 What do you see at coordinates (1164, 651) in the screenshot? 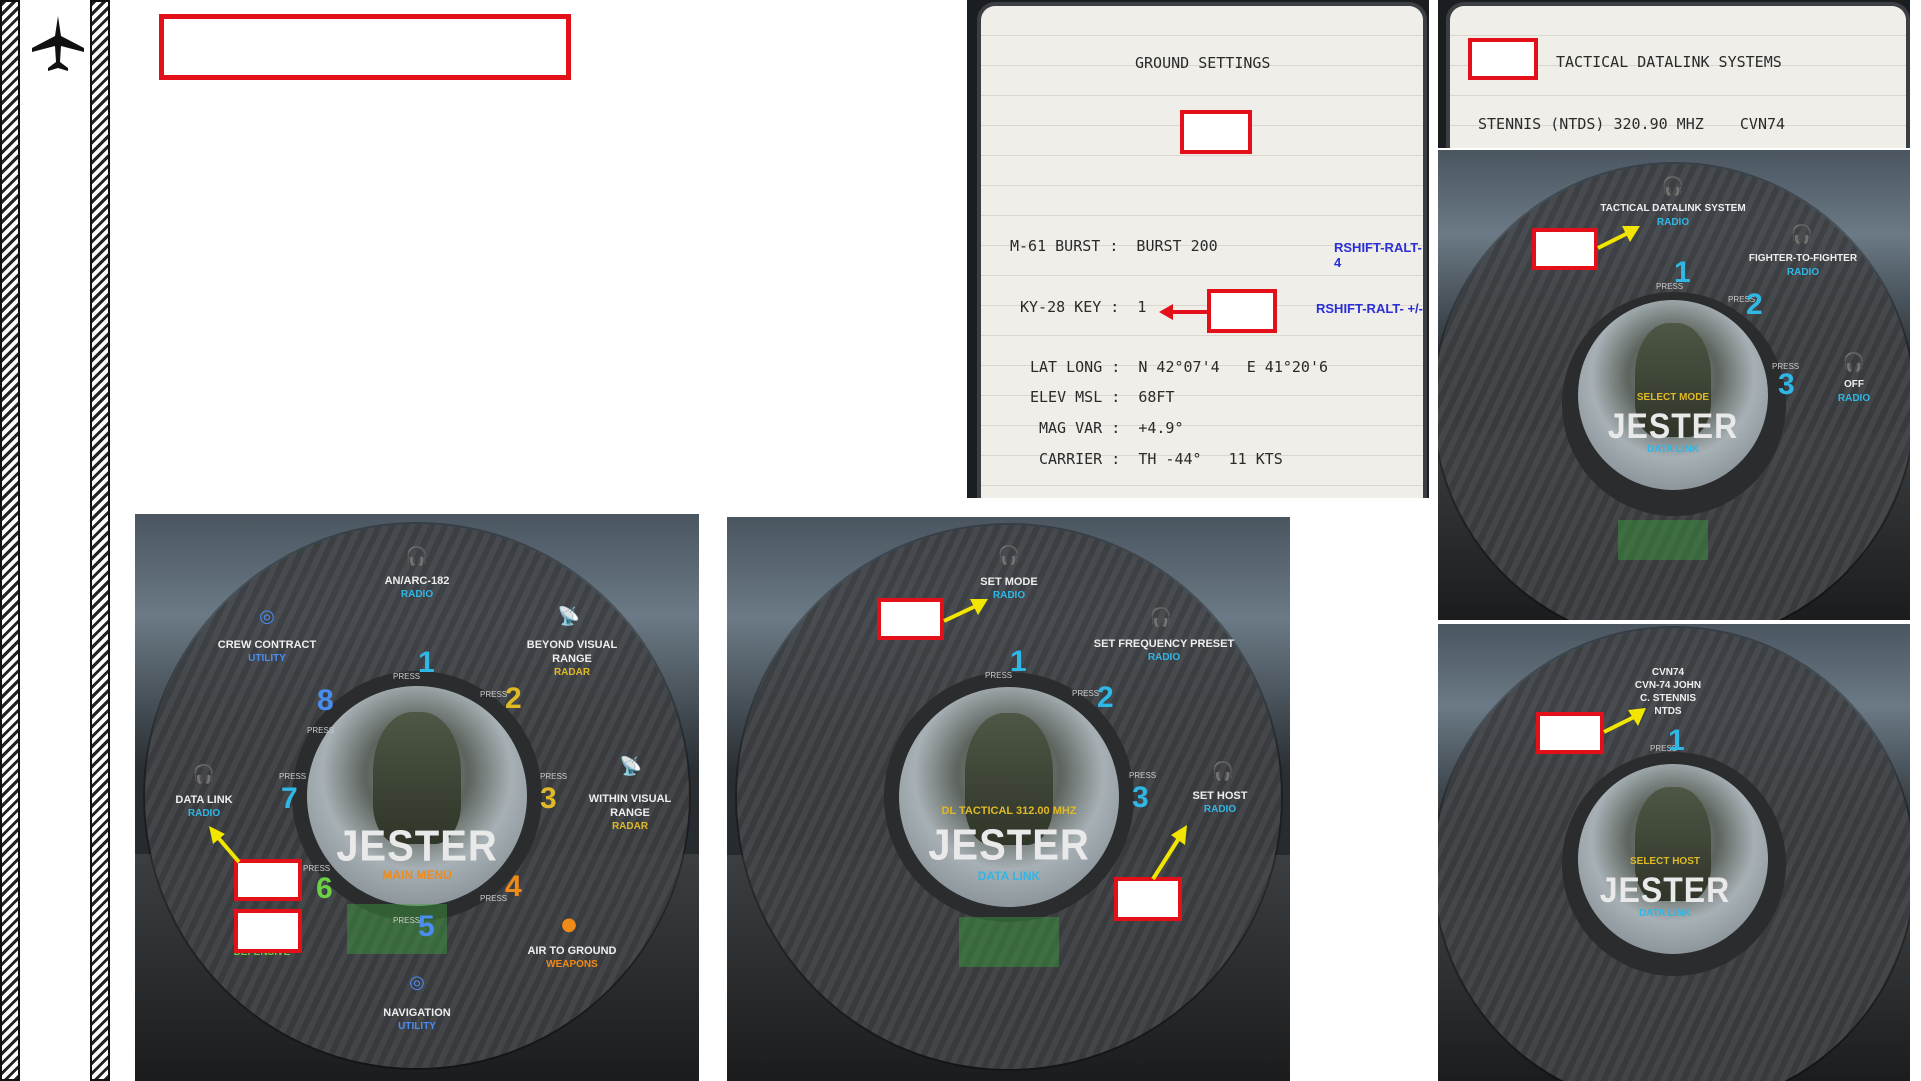
I see `menu-item-set-frequency-preset: SET FREQUENCY PRESET RADIO` at bounding box center [1164, 651].